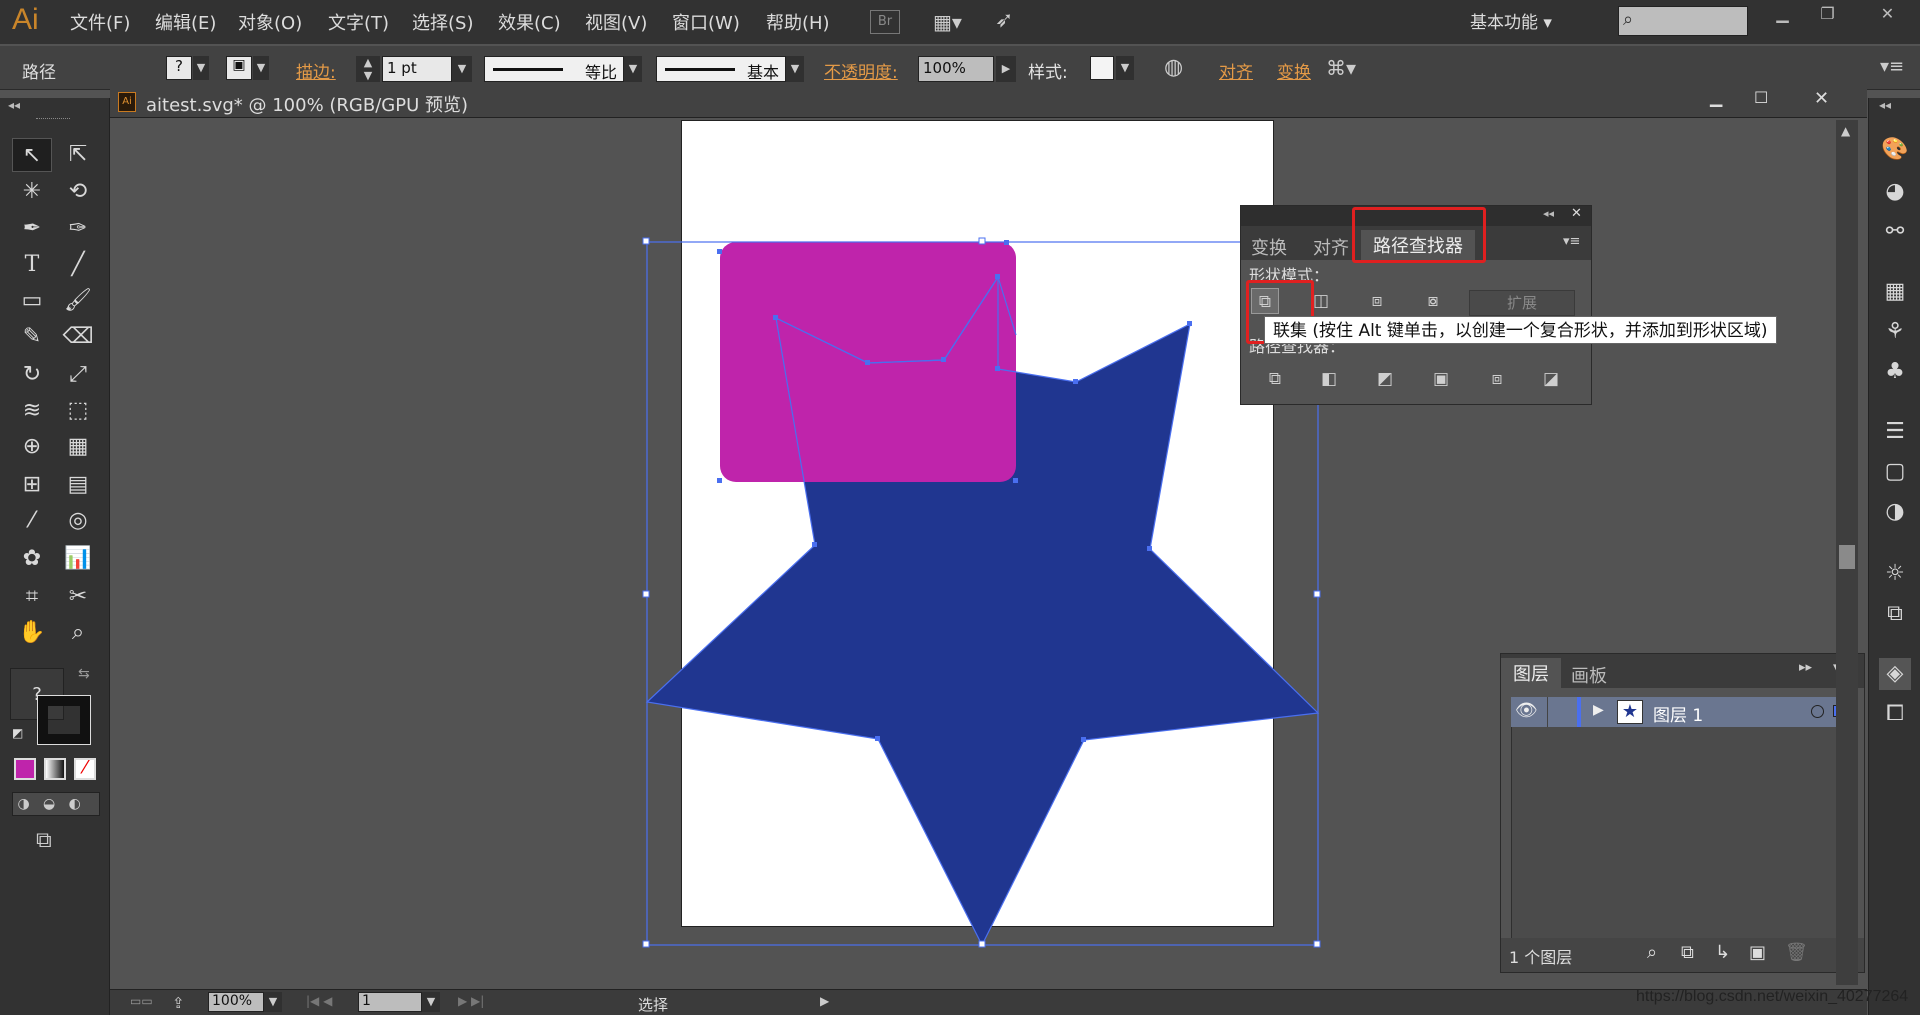 The image size is (1920, 1015). What do you see at coordinates (1571, 241) in the screenshot?
I see `panel-menu-icon: ▾≡` at bounding box center [1571, 241].